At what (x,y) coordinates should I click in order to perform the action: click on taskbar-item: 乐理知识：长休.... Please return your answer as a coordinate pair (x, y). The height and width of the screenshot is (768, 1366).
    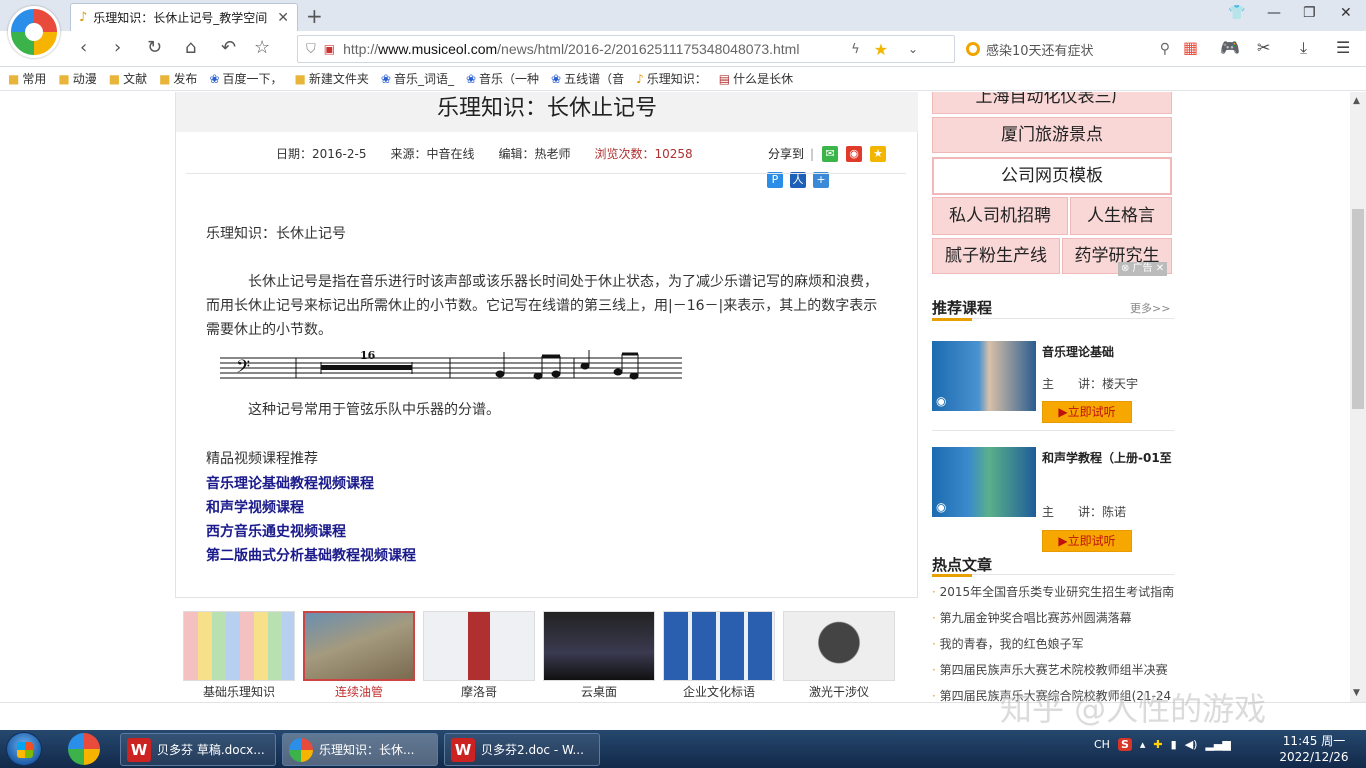
    Looking at the image, I should click on (360, 749).